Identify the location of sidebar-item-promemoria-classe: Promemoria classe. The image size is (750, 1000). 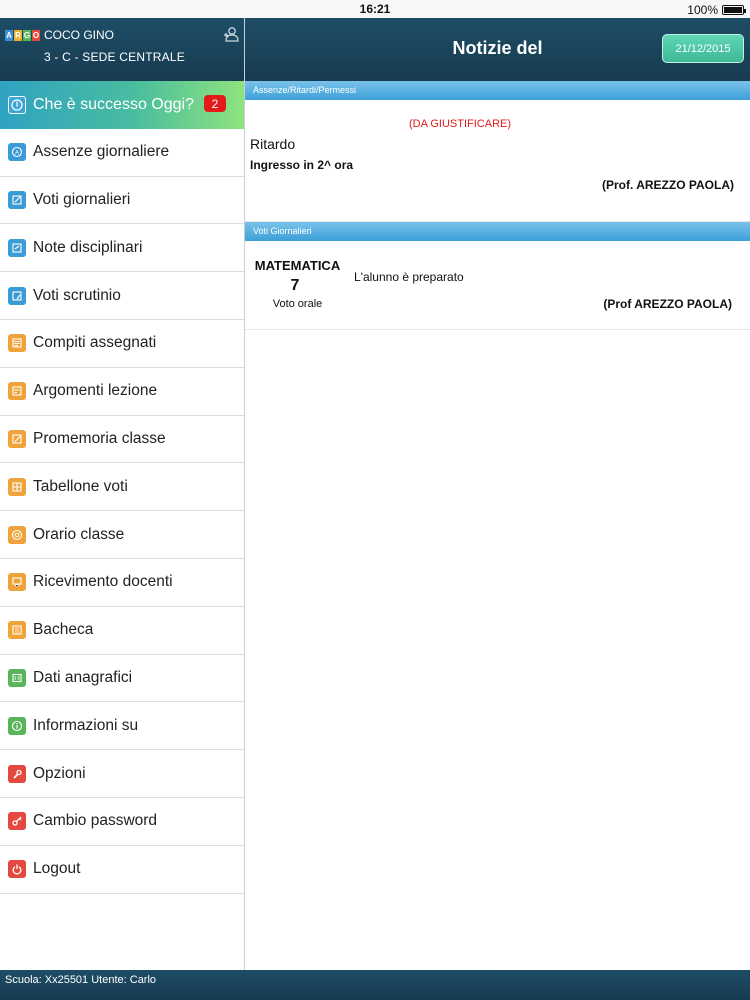
(122, 440).